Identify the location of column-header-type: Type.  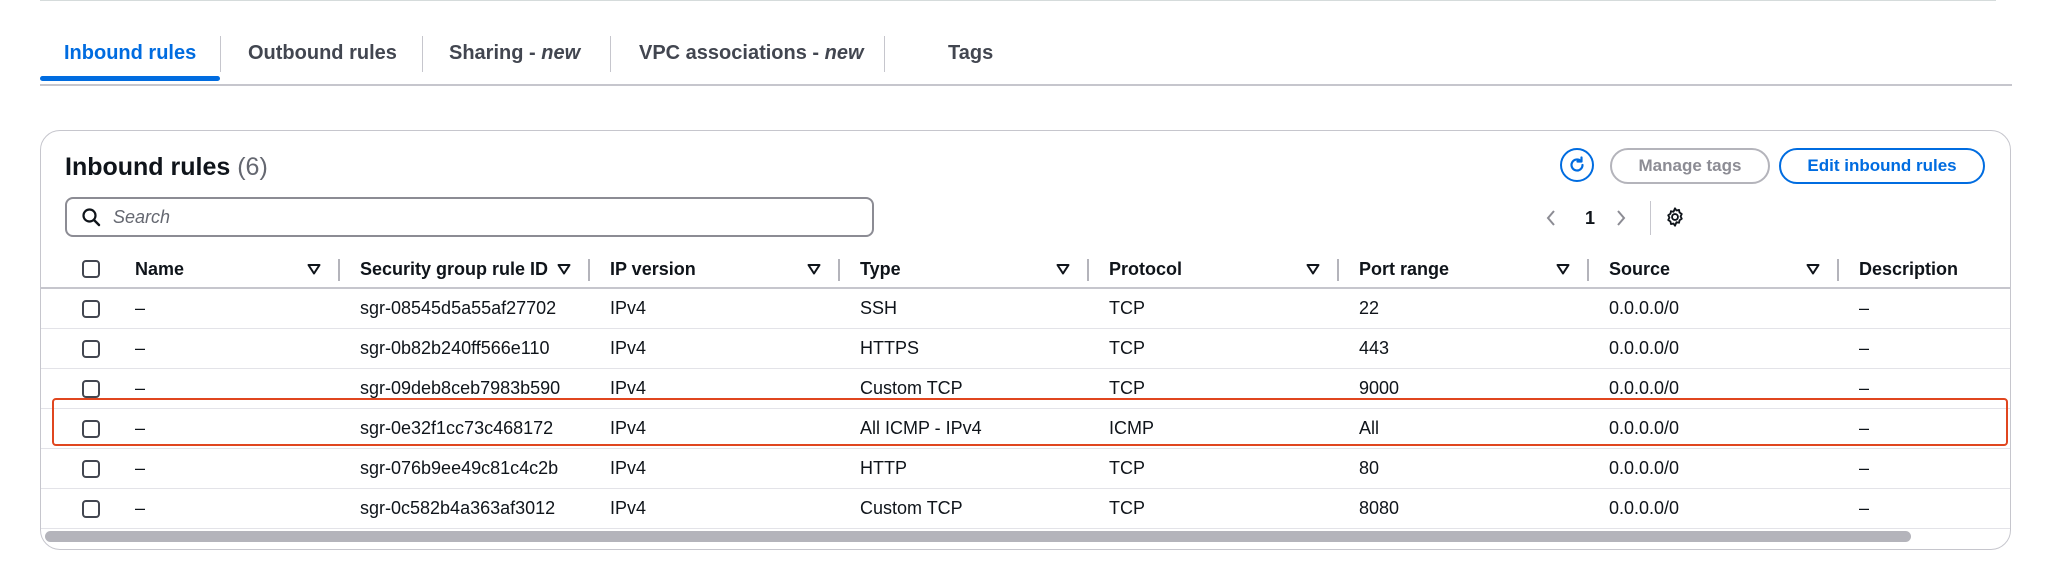
(880, 269).